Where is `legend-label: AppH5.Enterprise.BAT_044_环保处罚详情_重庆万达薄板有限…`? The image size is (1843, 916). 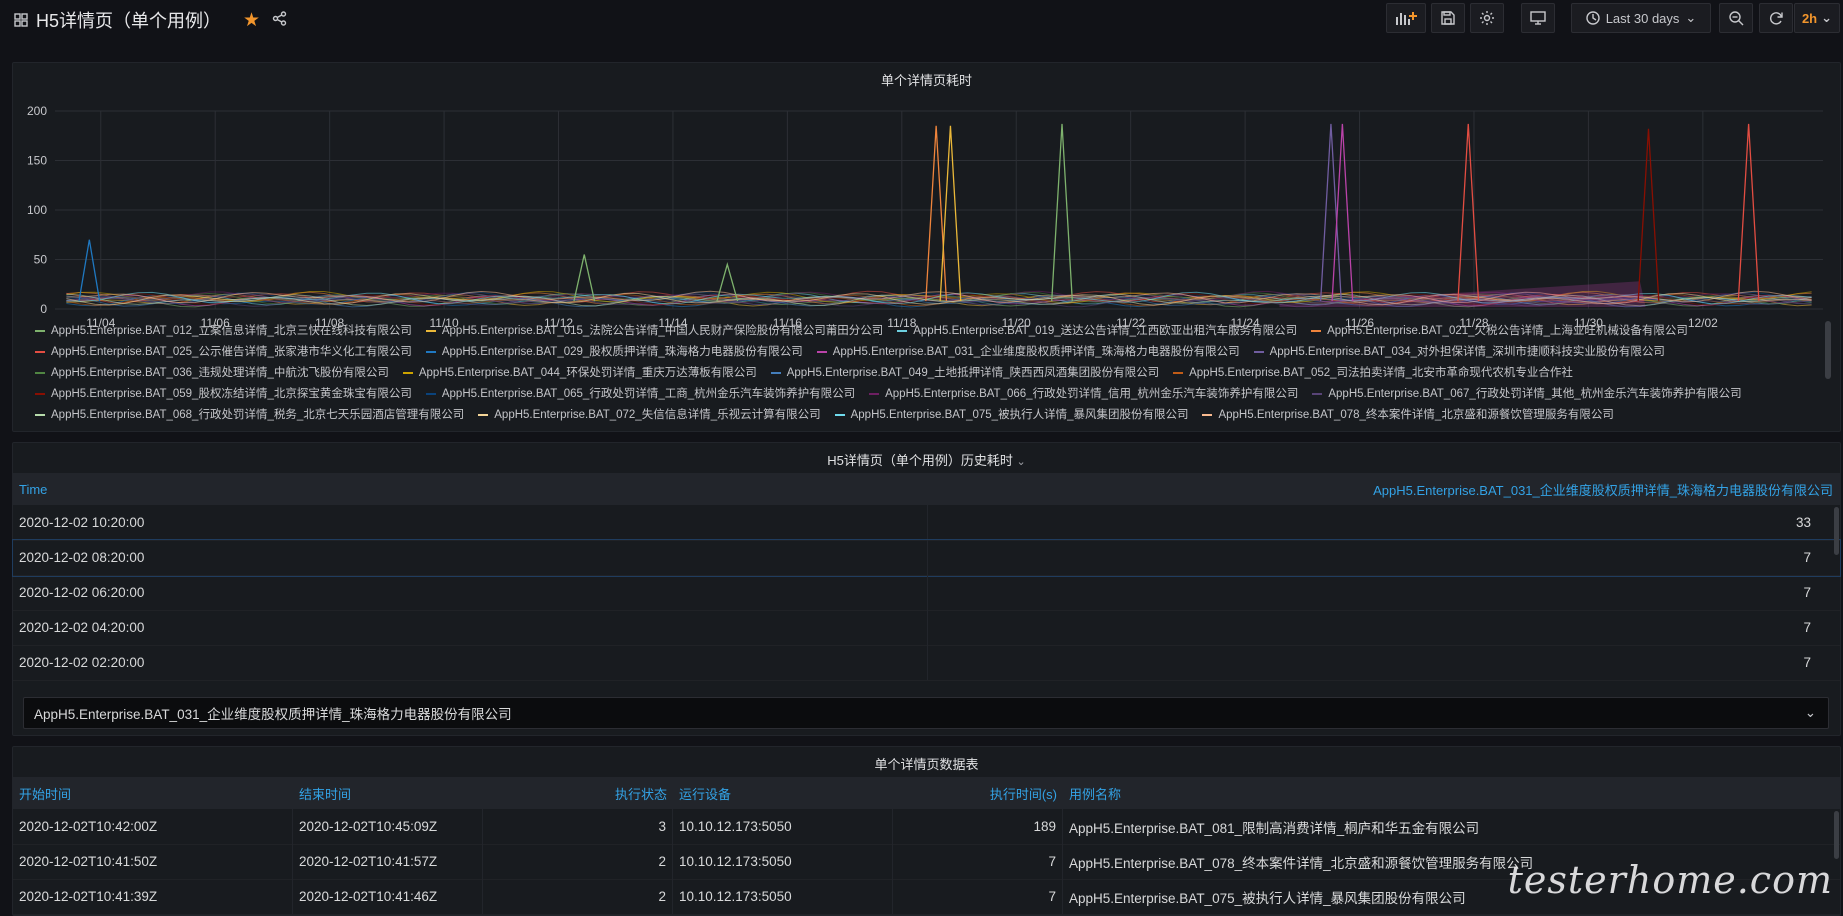
legend-label: AppH5.Enterprise.BAT_044_环保处罚详情_重庆万达薄板有限… is located at coordinates (587, 373).